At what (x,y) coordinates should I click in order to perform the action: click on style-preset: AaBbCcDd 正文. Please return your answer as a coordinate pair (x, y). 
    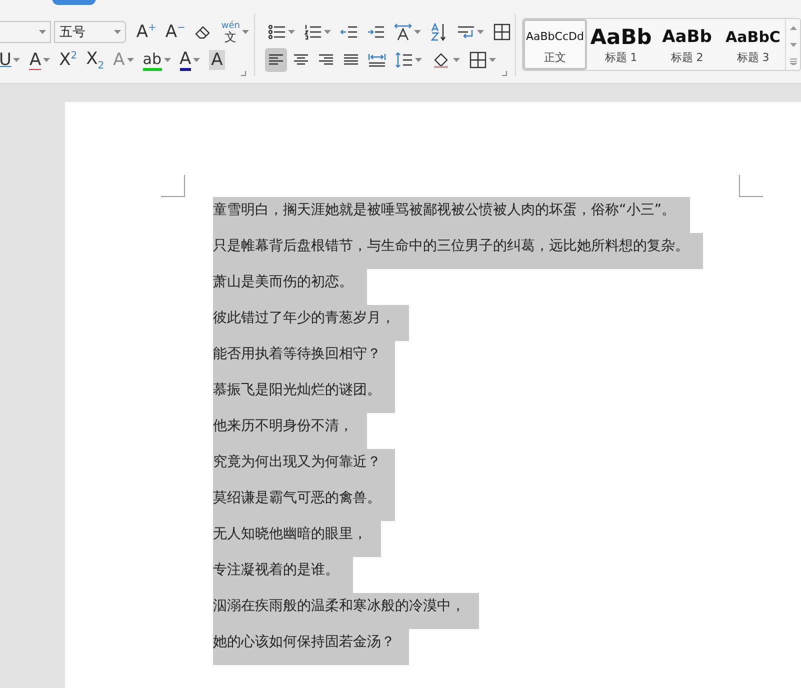
    Looking at the image, I should click on (555, 44).